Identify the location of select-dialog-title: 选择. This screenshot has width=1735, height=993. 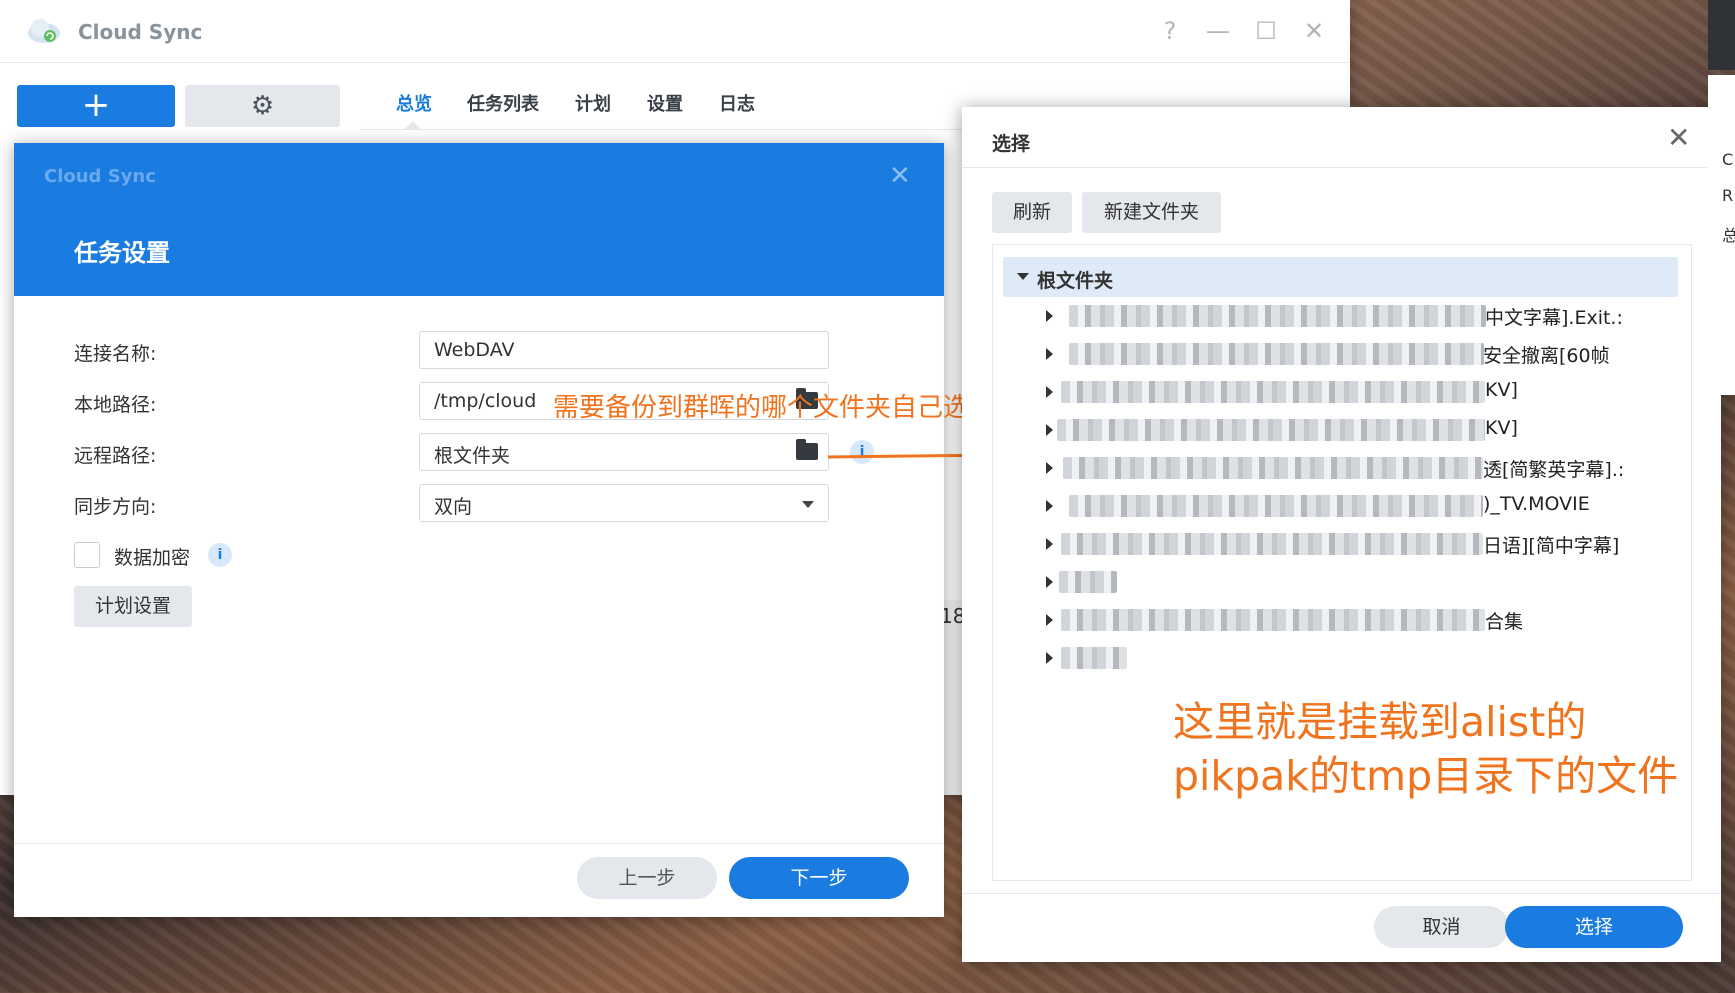
(1011, 144).